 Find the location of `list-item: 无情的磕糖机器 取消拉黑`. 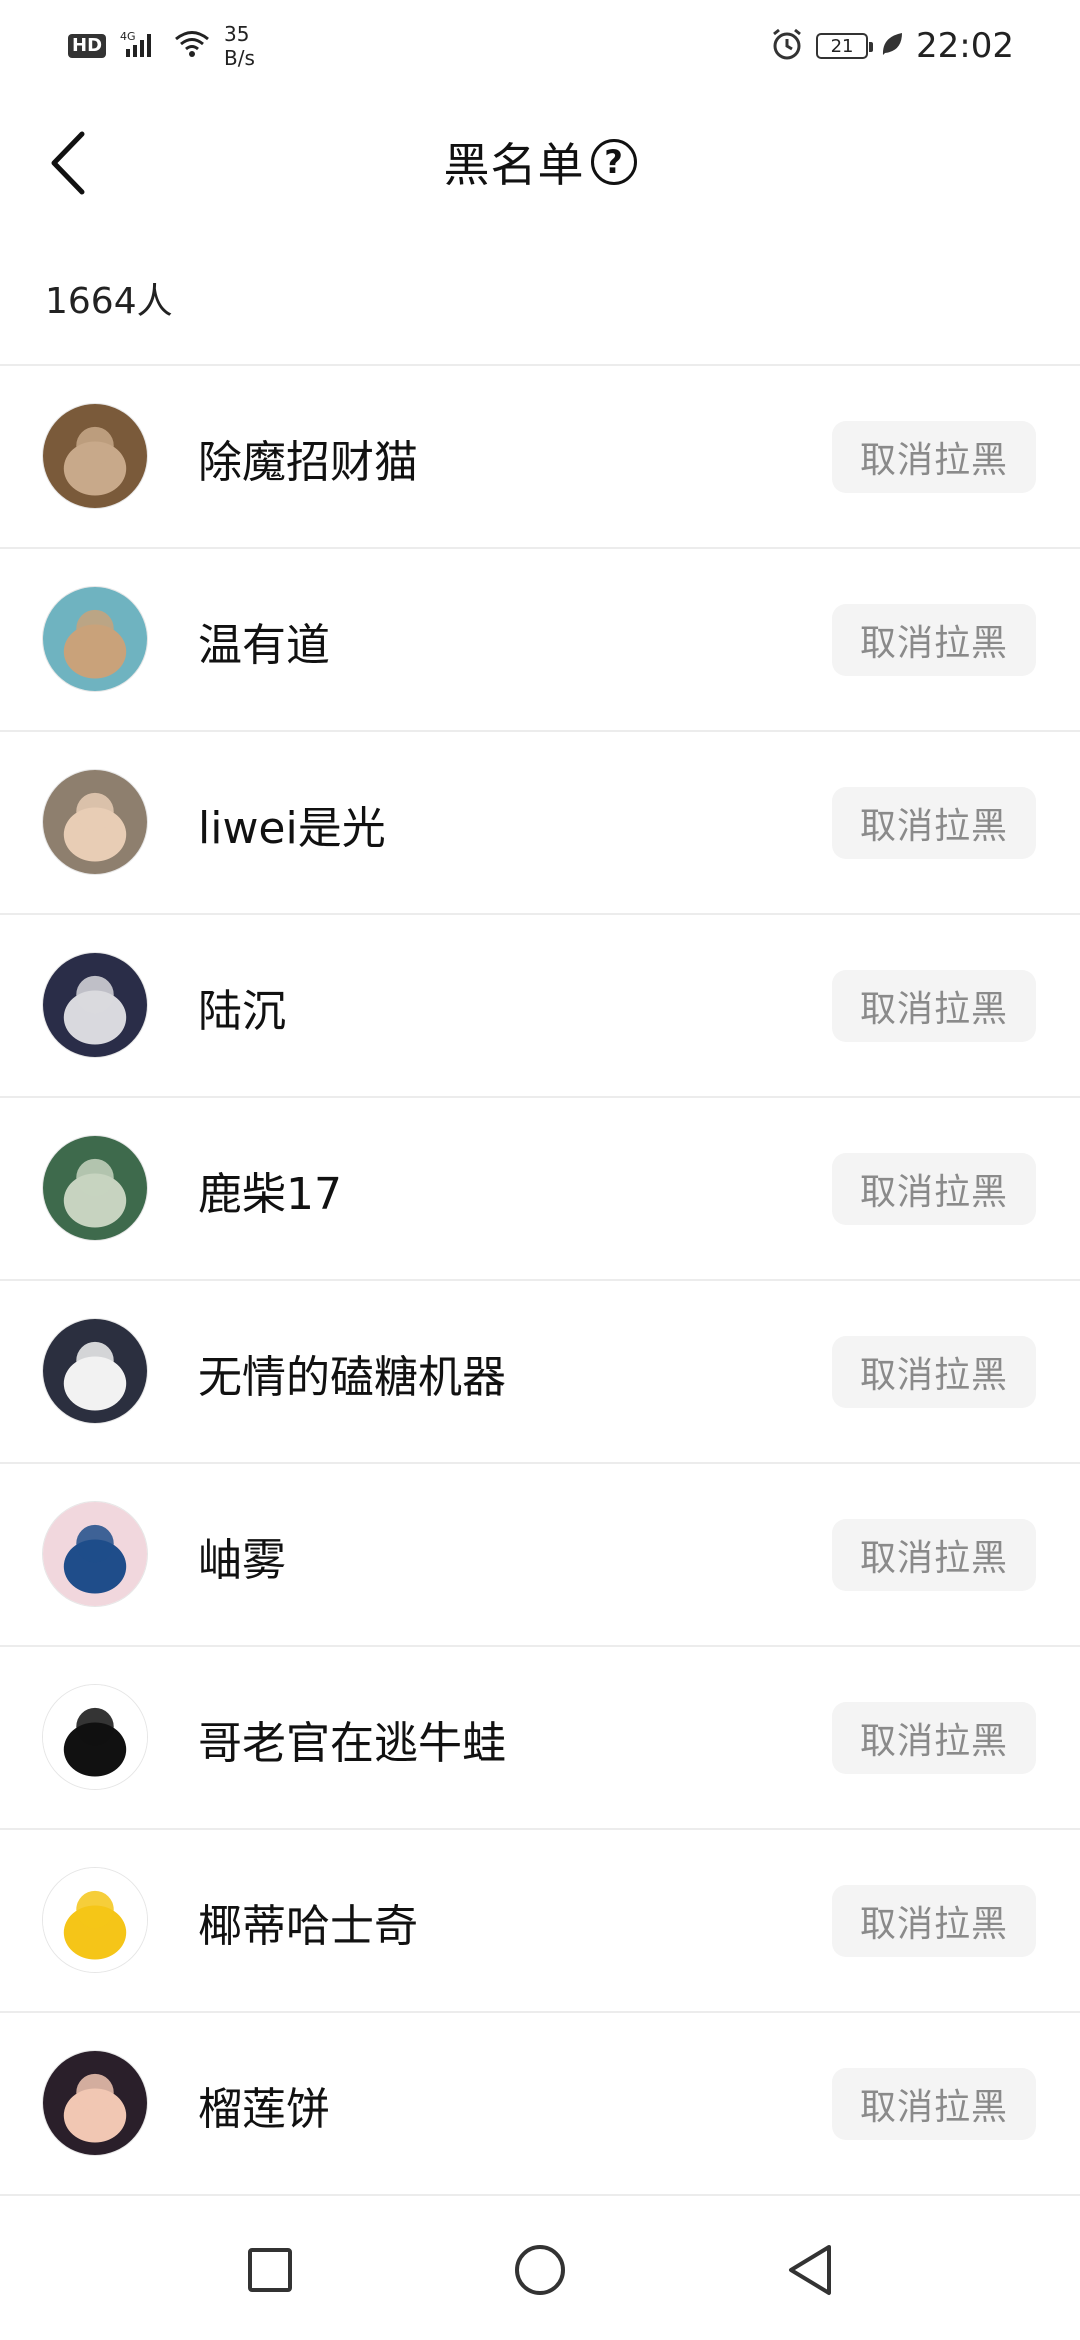

list-item: 无情的磕糖机器 取消拉黑 is located at coordinates (540, 1372).